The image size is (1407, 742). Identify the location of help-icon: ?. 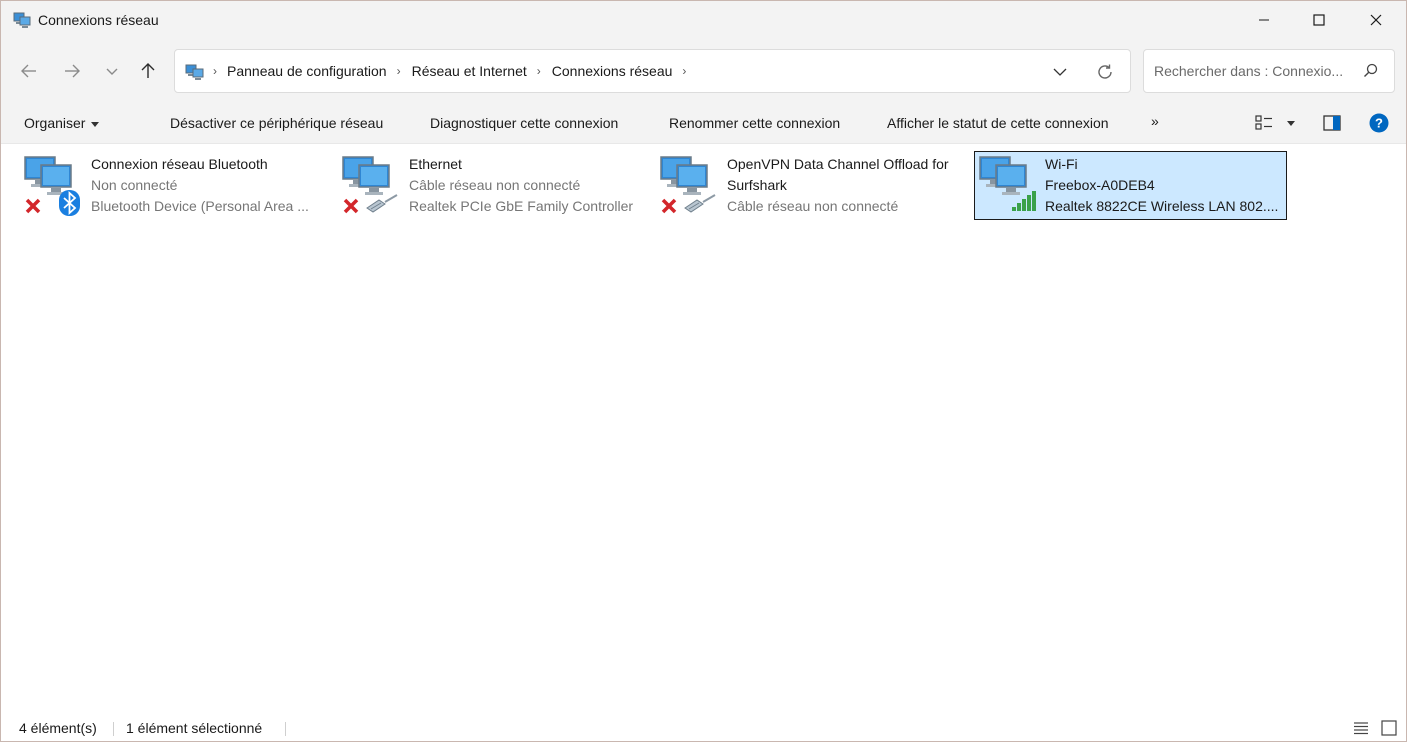
(1379, 123).